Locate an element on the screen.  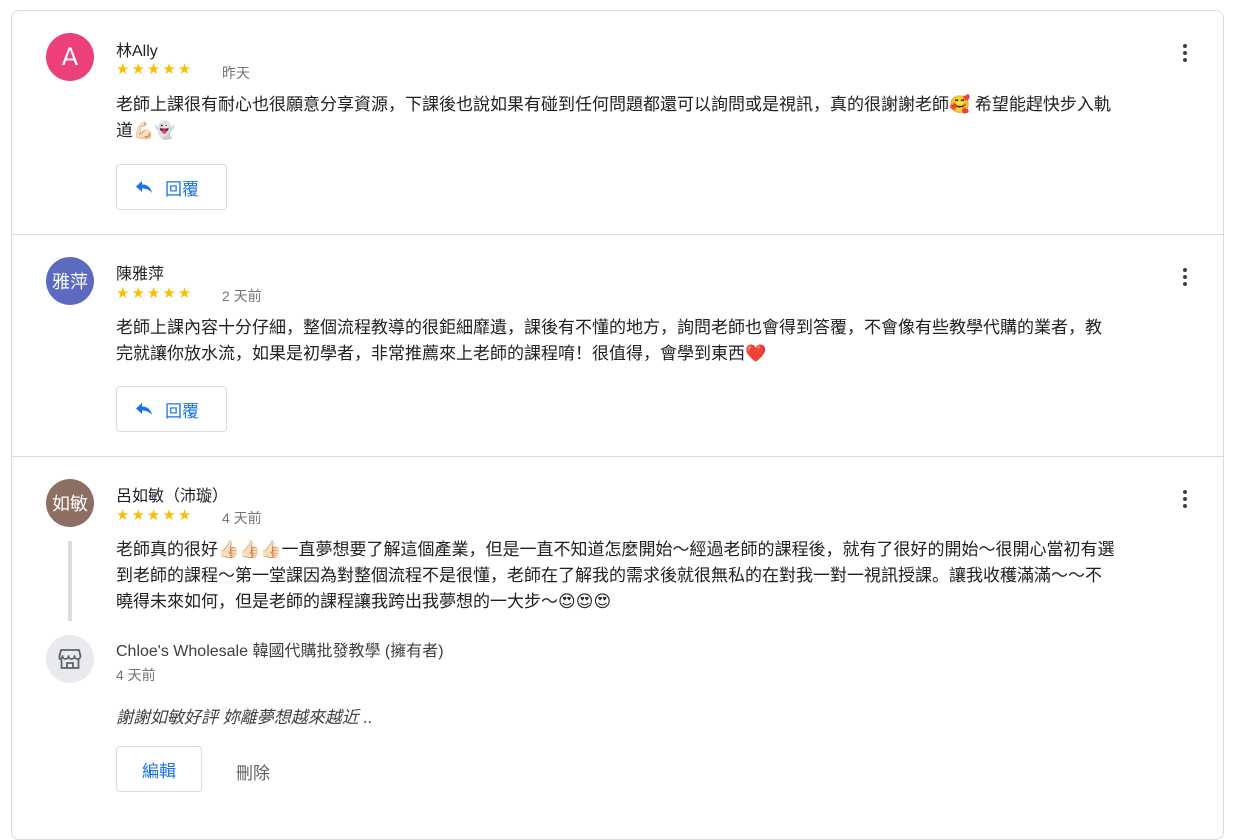
reviewer-name: 陳雅萍 is located at coordinates (140, 272).